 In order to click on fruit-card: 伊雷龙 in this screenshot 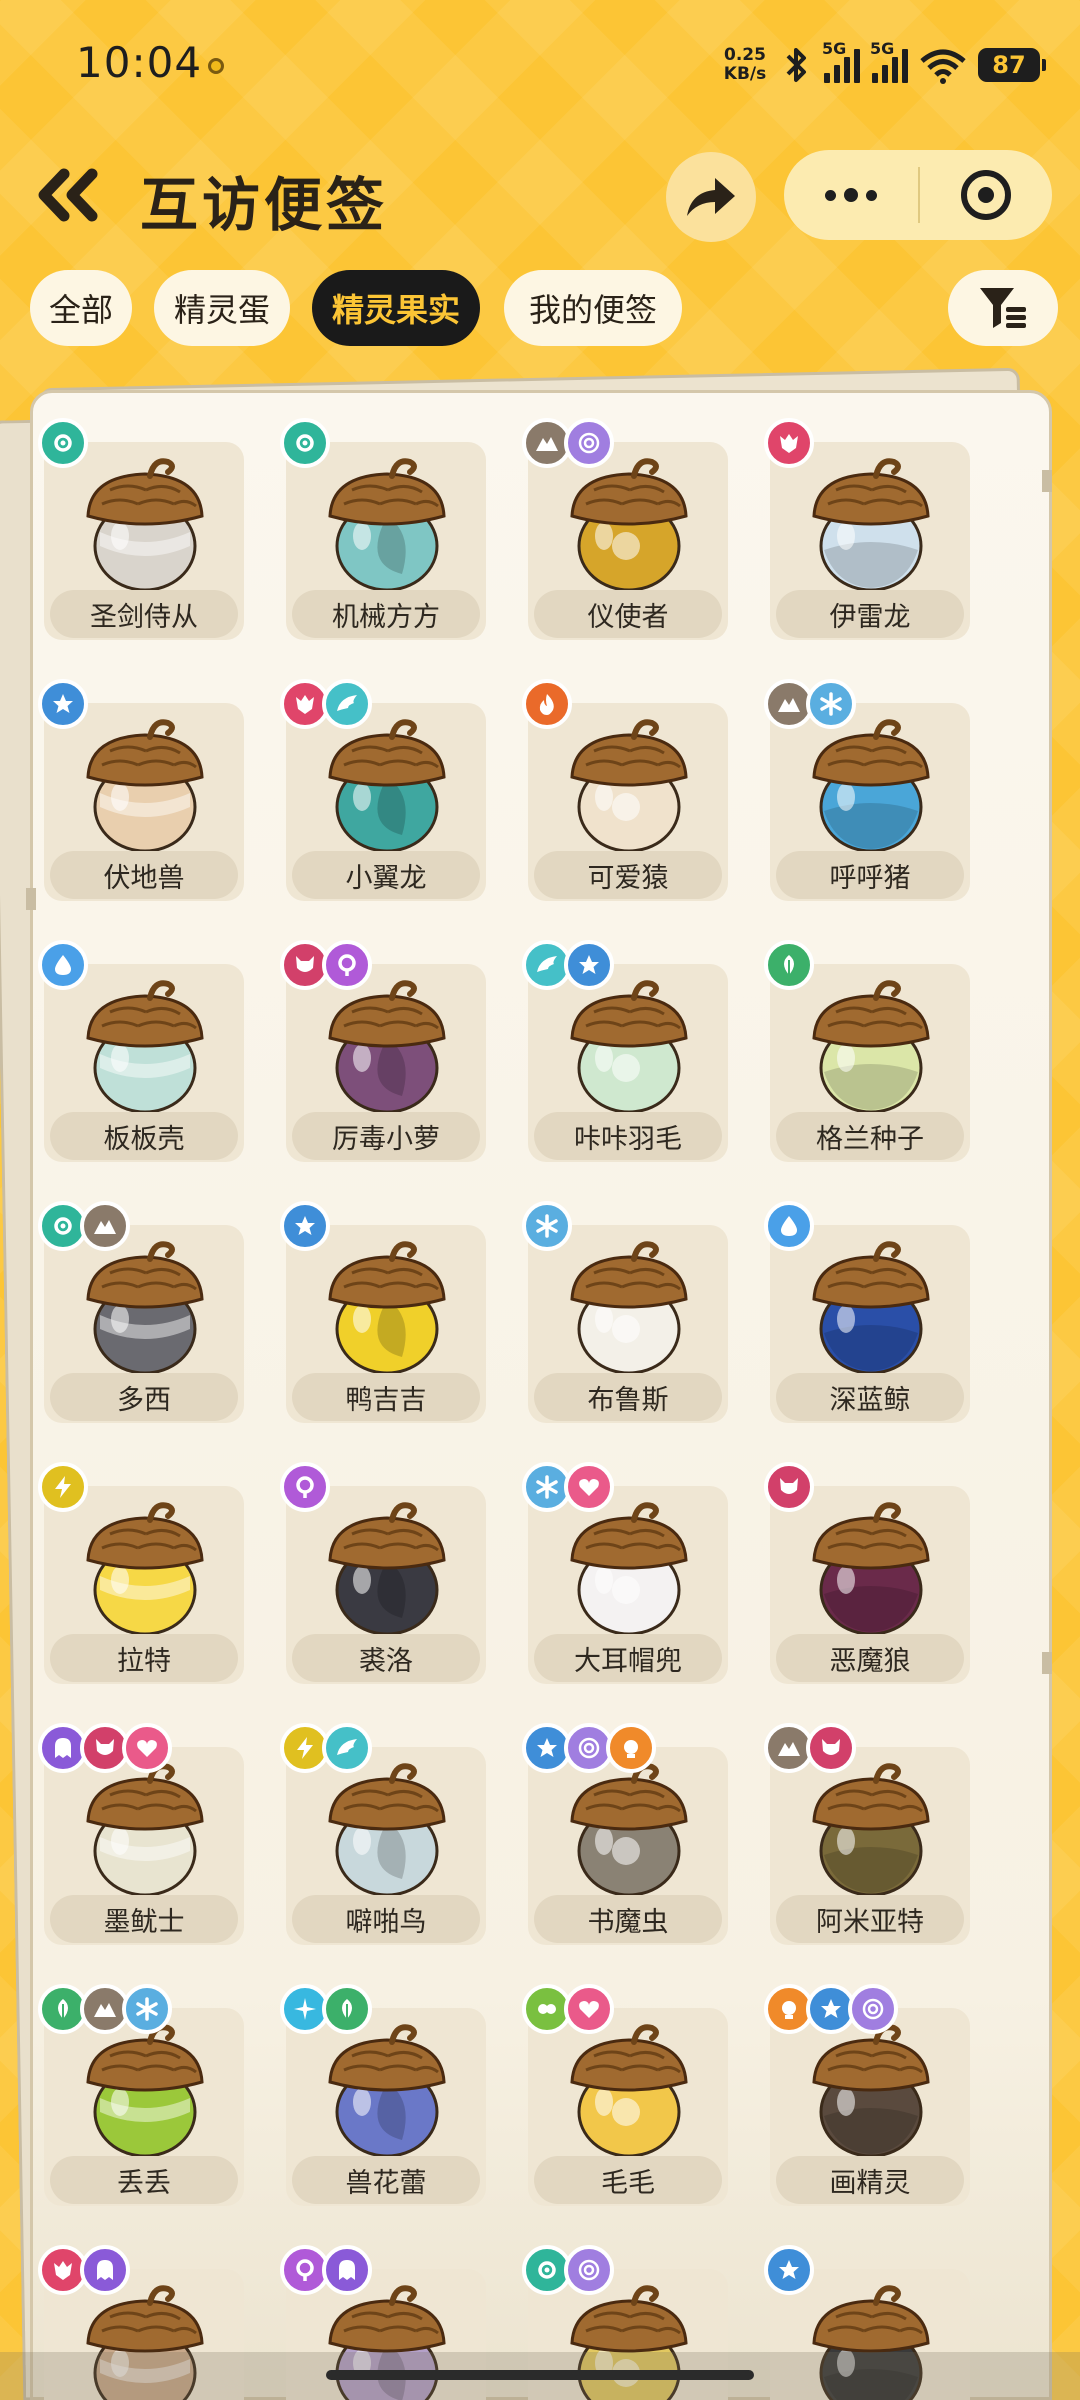, I will do `click(867, 529)`.